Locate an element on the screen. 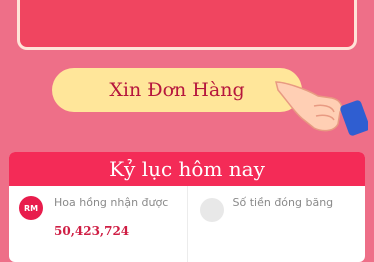  commission-value: 50,423,724 is located at coordinates (92, 231).